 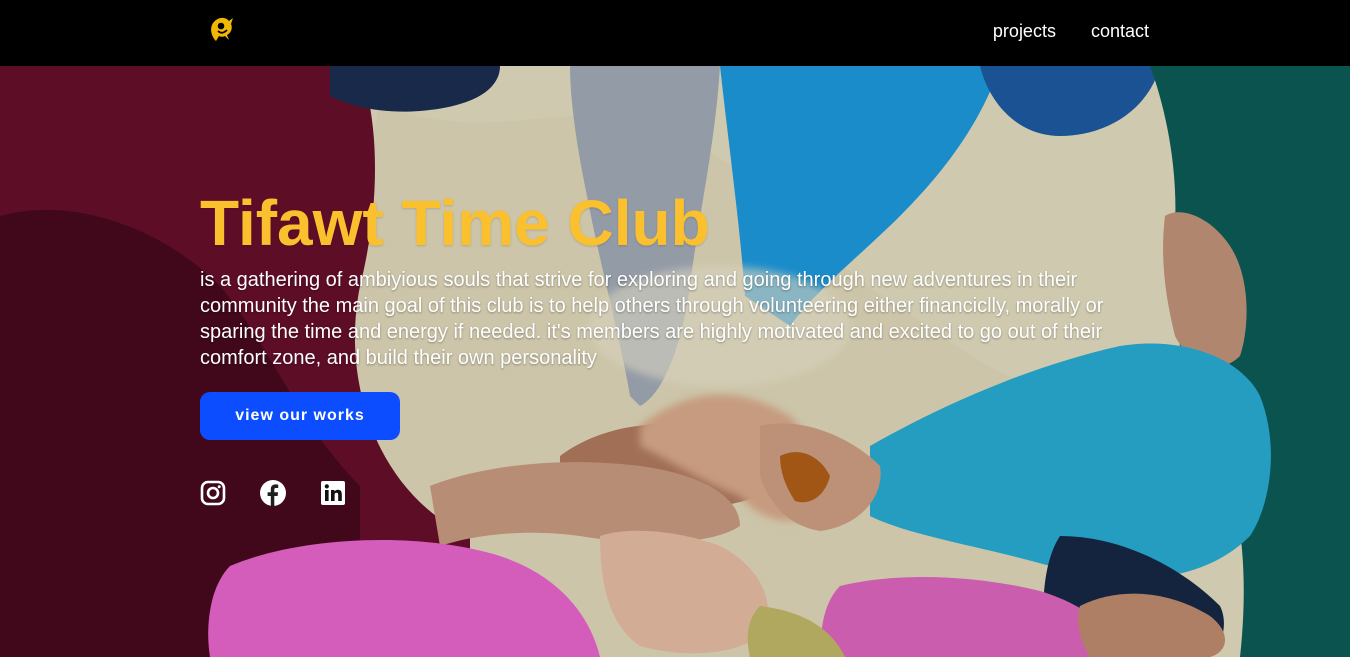 I want to click on view-works-button: view our works, so click(x=300, y=416).